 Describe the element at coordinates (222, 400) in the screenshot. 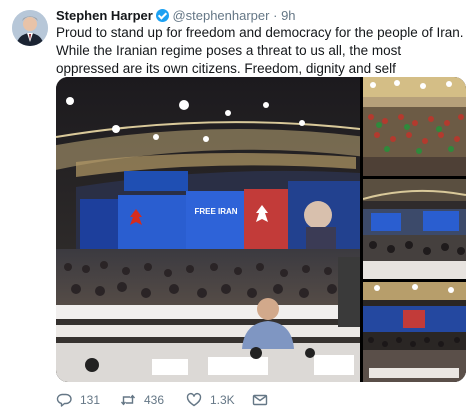

I see `like-count: 1.3K` at that location.